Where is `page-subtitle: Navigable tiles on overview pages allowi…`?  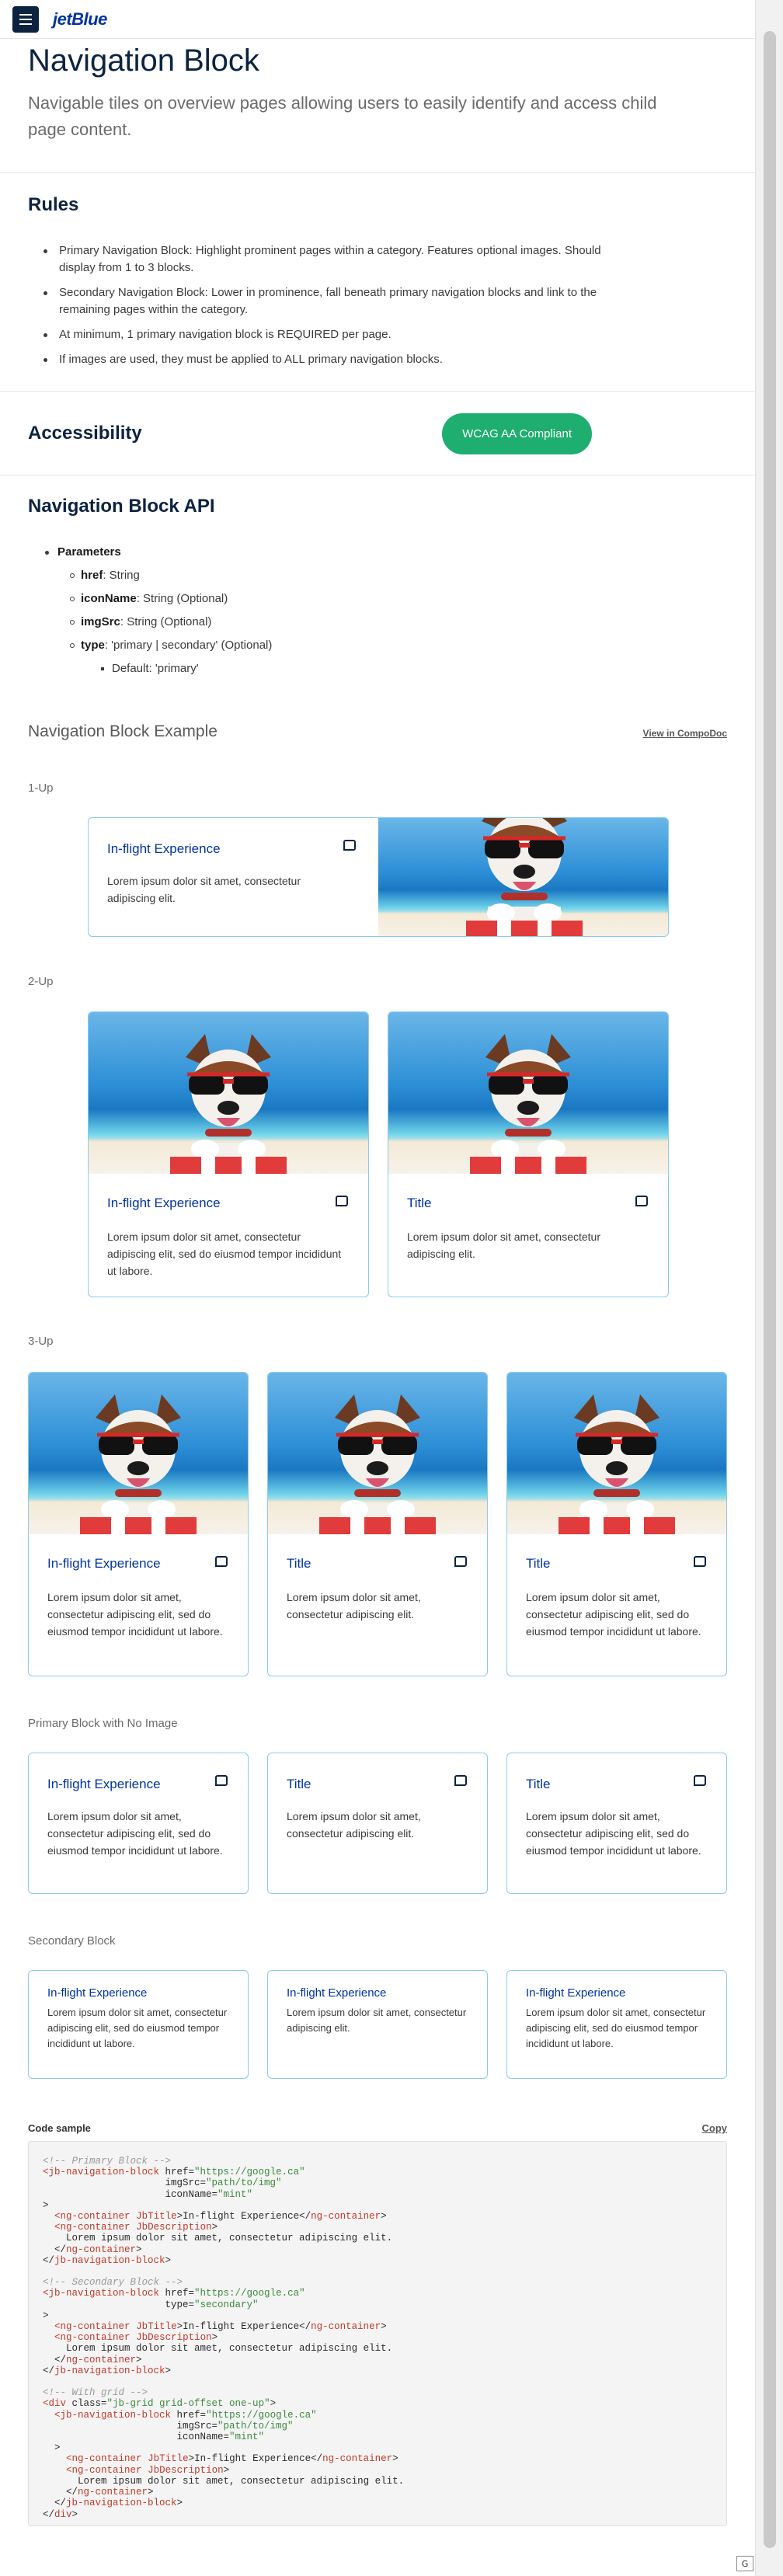
page-subtitle: Navigable tiles on overview pages allowi… is located at coordinates (342, 116).